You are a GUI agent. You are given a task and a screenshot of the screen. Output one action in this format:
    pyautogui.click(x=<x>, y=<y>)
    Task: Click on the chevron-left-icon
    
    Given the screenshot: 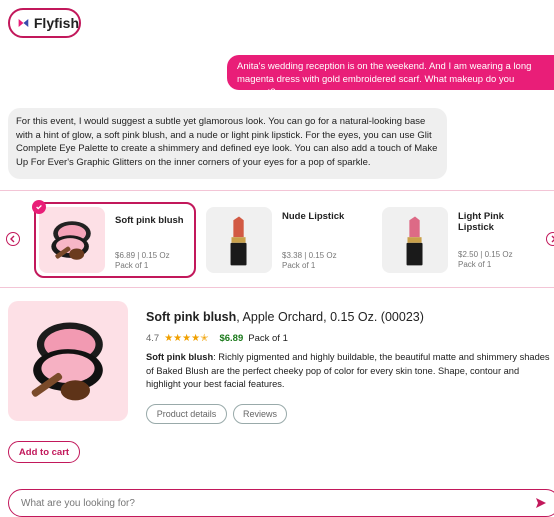 What is the action you would take?
    pyautogui.click(x=12, y=239)
    